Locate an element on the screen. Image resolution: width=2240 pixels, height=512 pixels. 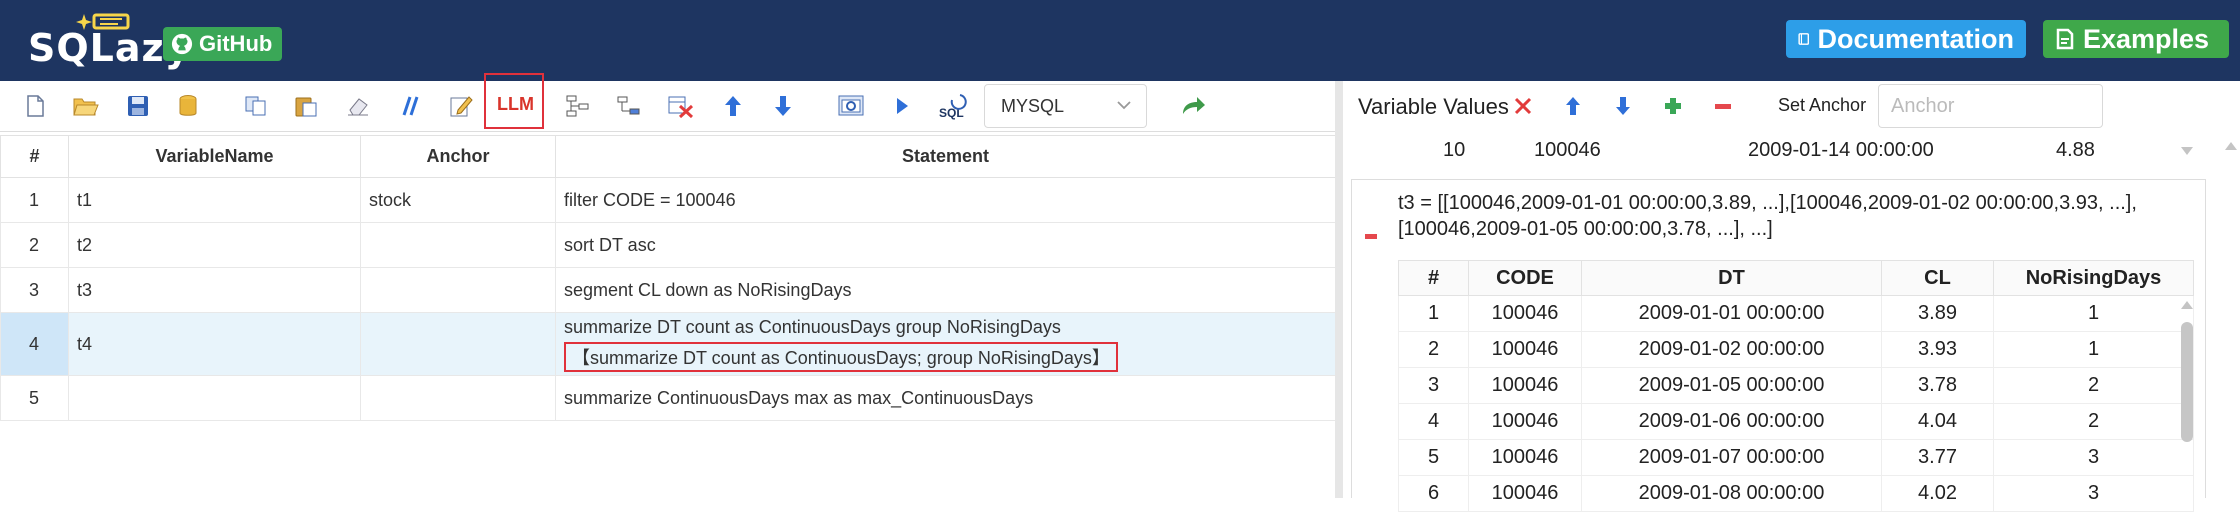
database-icon is located at coordinates (188, 106).